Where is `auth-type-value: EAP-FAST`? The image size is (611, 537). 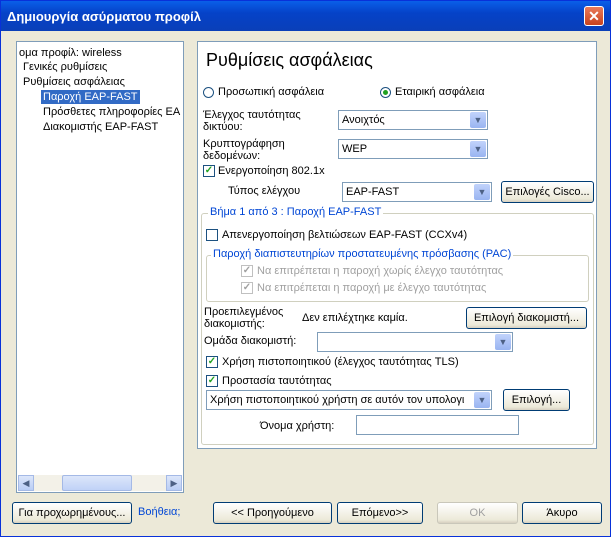 auth-type-value: EAP-FAST is located at coordinates (373, 192).